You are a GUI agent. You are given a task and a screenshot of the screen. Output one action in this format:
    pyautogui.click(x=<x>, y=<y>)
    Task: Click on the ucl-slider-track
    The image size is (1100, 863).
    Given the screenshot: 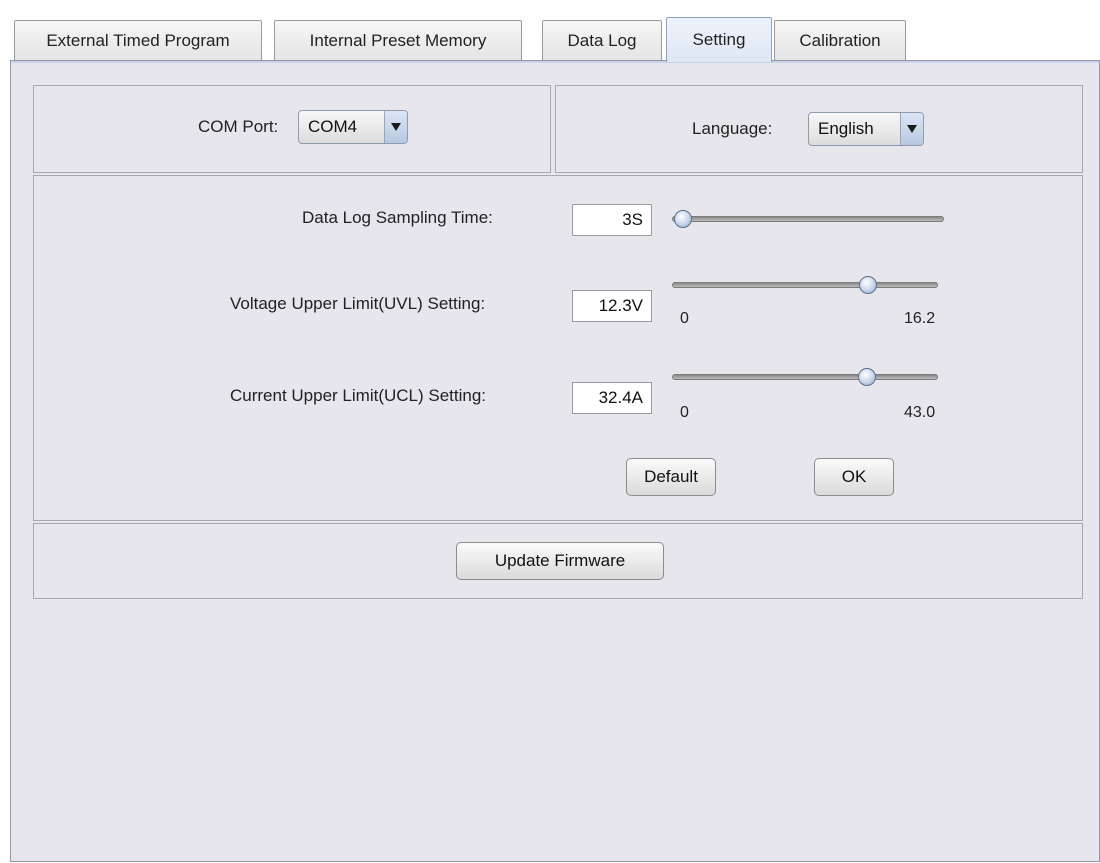 What is the action you would take?
    pyautogui.click(x=805, y=377)
    